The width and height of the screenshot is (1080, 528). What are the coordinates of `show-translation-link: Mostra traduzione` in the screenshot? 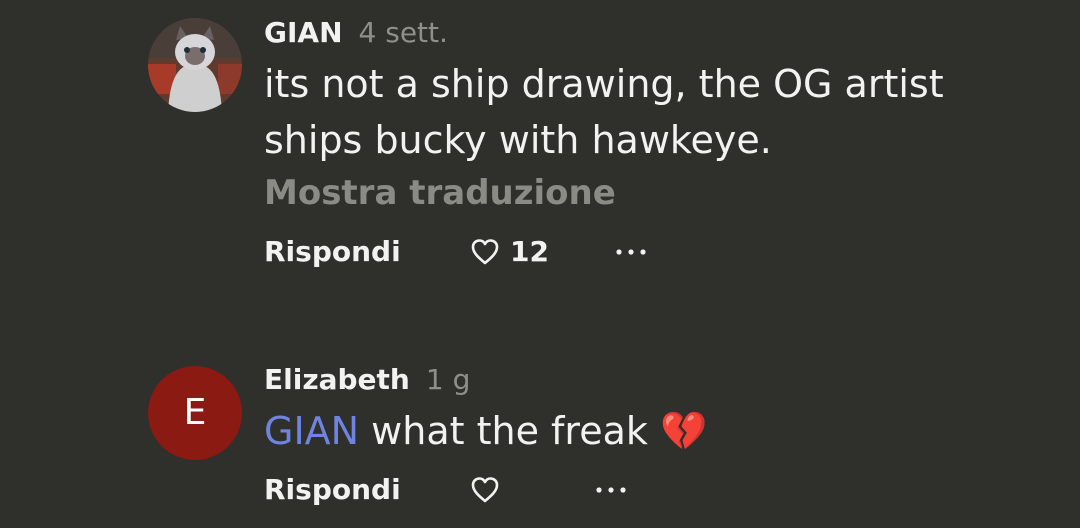 It's located at (440, 193).